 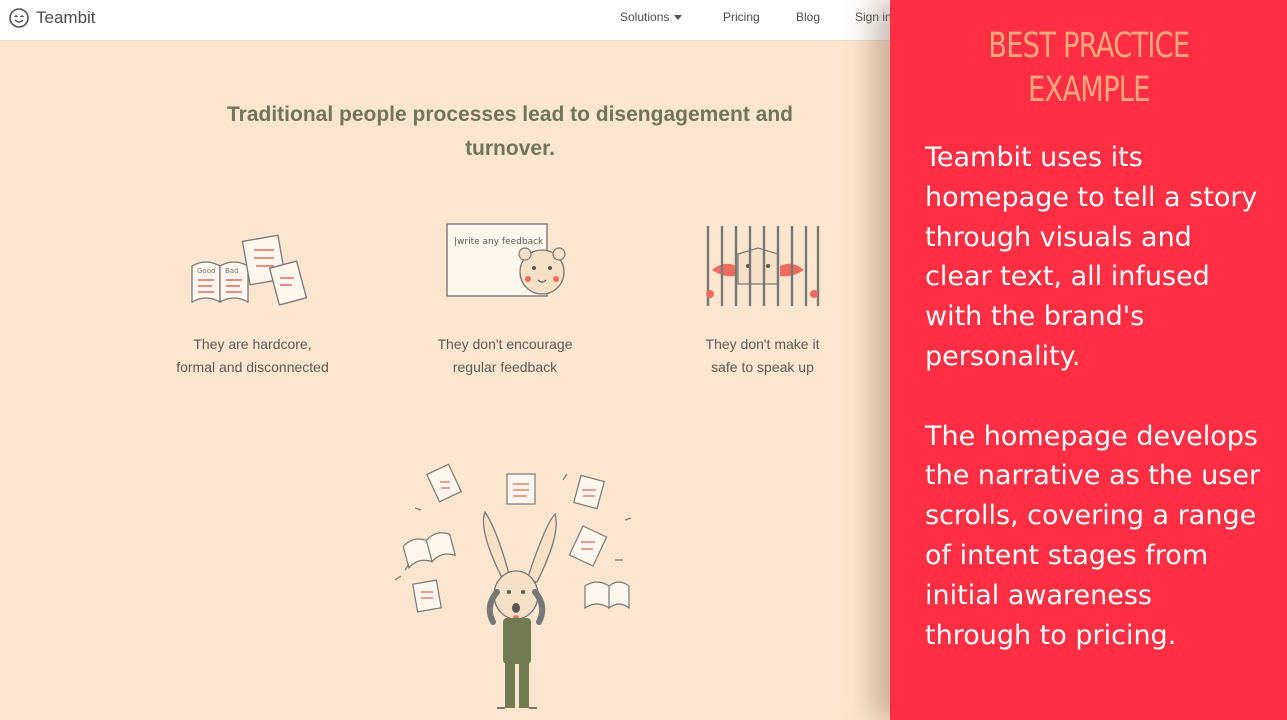 I want to click on feature-1-line1: They are hardcore,, so click(x=252, y=344).